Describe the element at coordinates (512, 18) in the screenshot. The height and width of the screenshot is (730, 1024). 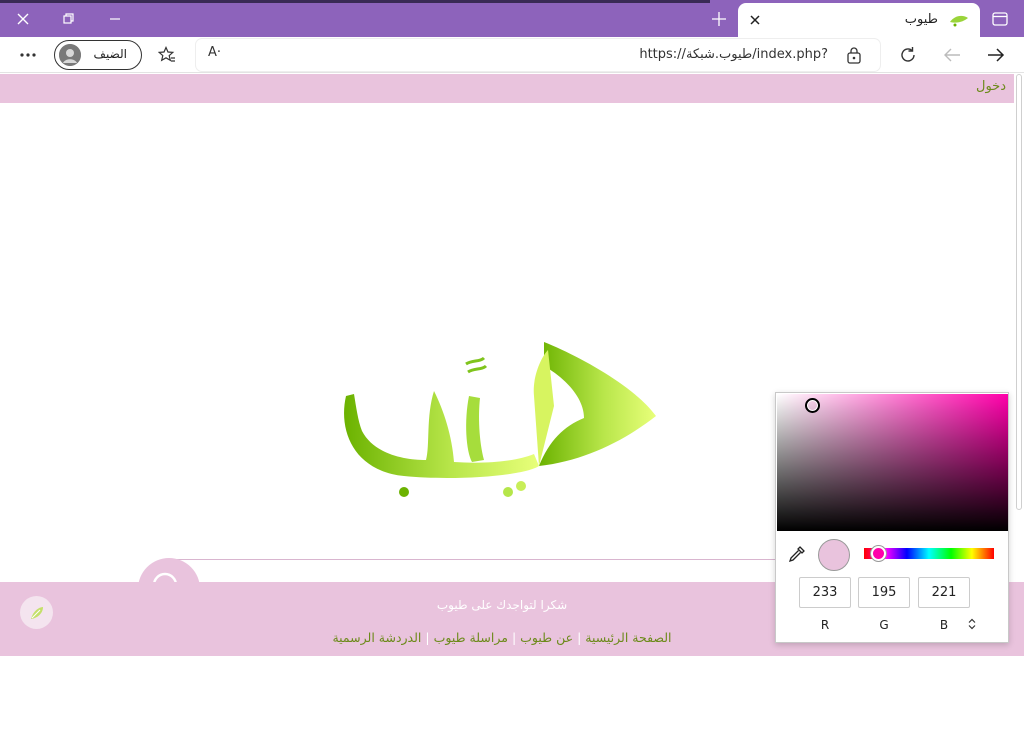
I see `title-bar: طيوب` at that location.